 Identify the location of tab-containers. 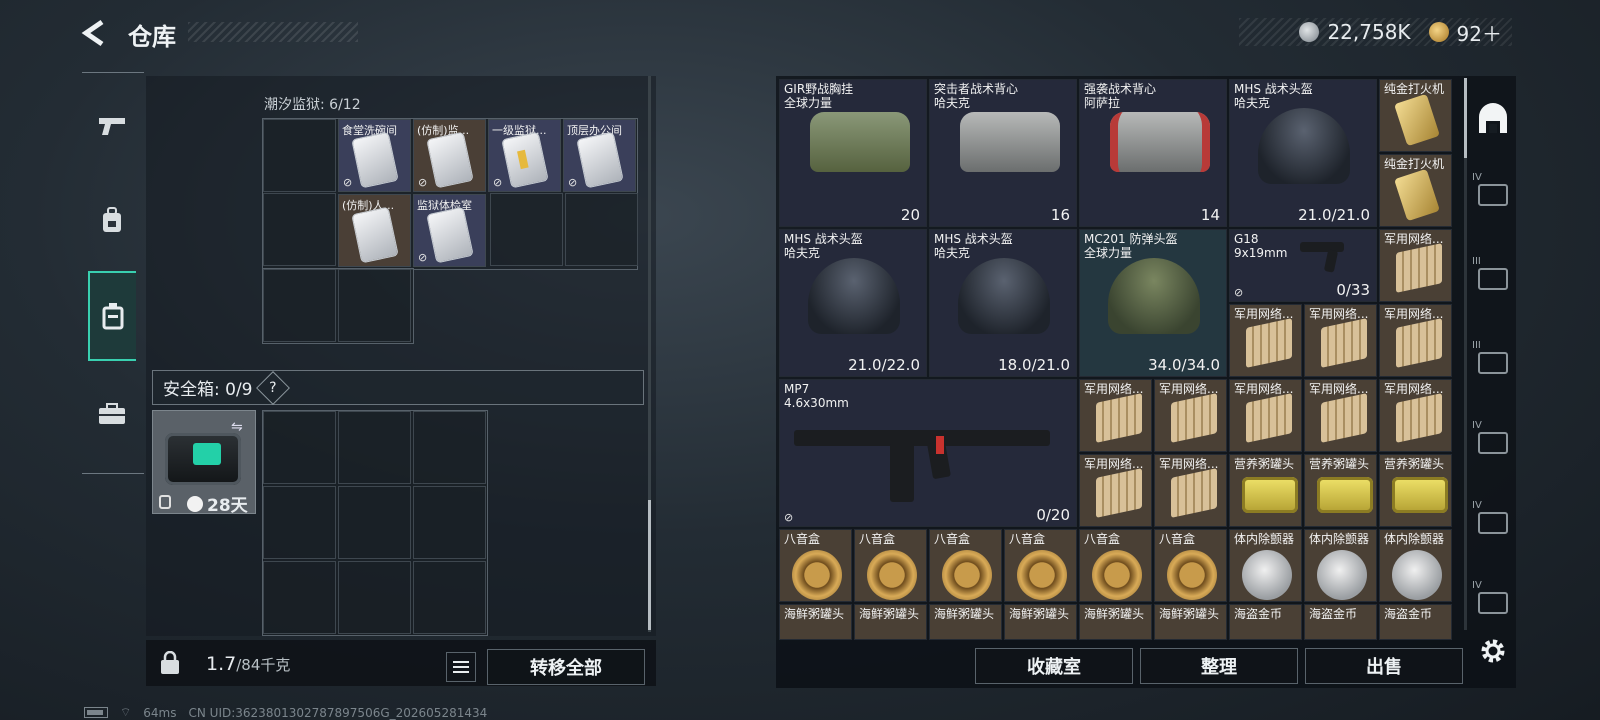
(112, 316).